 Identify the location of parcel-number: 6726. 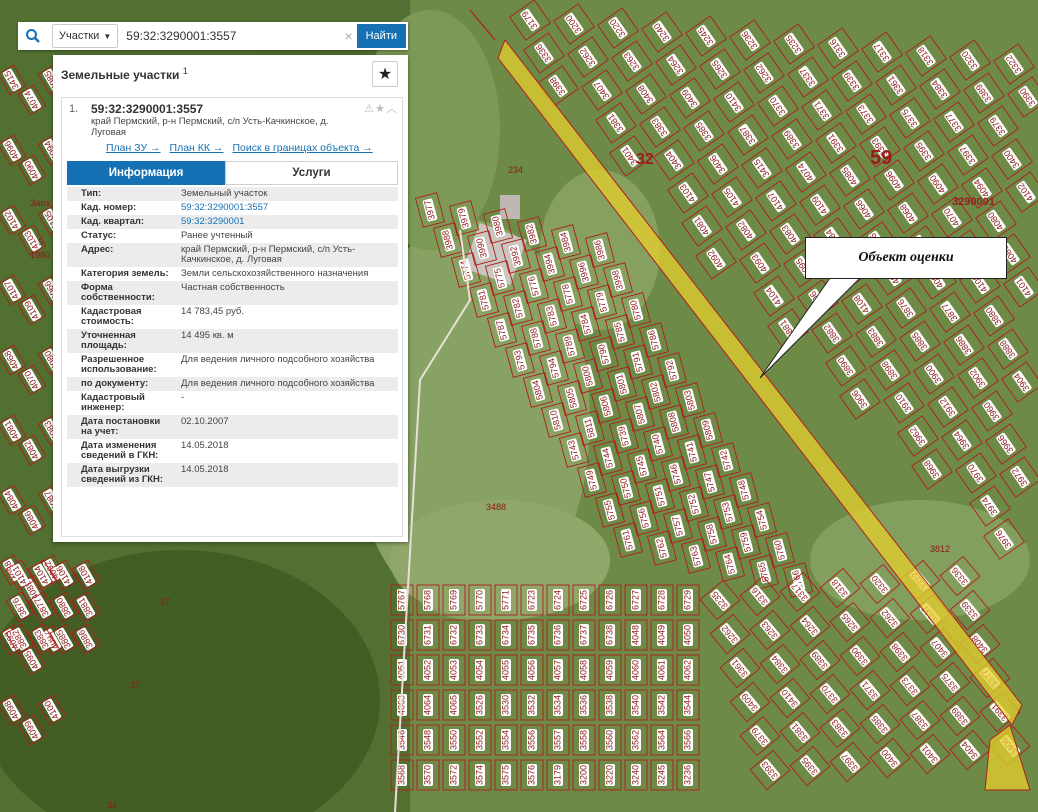
(610, 600).